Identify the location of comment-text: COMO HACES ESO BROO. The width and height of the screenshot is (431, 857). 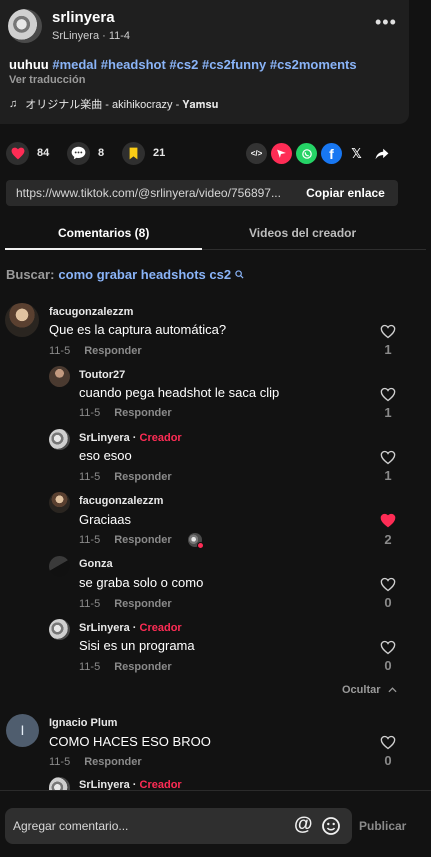
(130, 741).